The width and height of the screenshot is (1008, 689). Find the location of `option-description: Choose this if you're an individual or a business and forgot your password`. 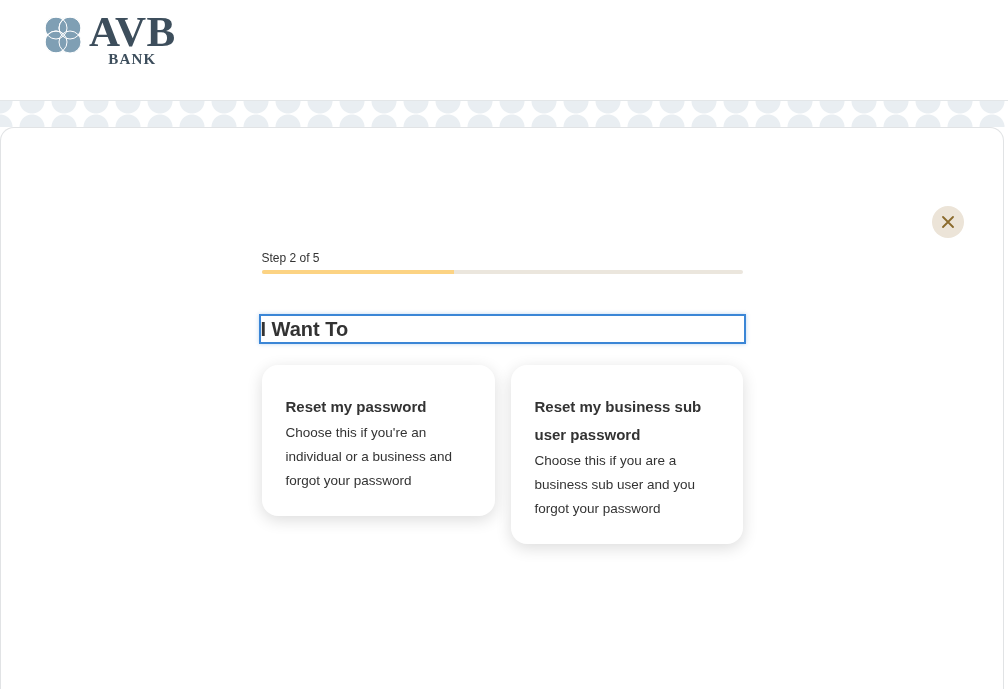

option-description: Choose this if you're an individual or a business and forgot your password is located at coordinates (369, 457).